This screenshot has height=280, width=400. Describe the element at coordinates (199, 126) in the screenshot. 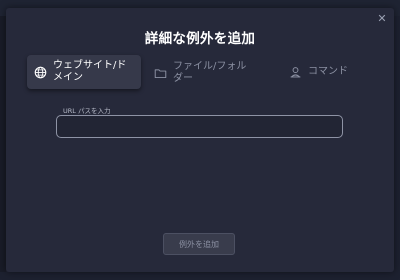

I see `url-path-input` at that location.